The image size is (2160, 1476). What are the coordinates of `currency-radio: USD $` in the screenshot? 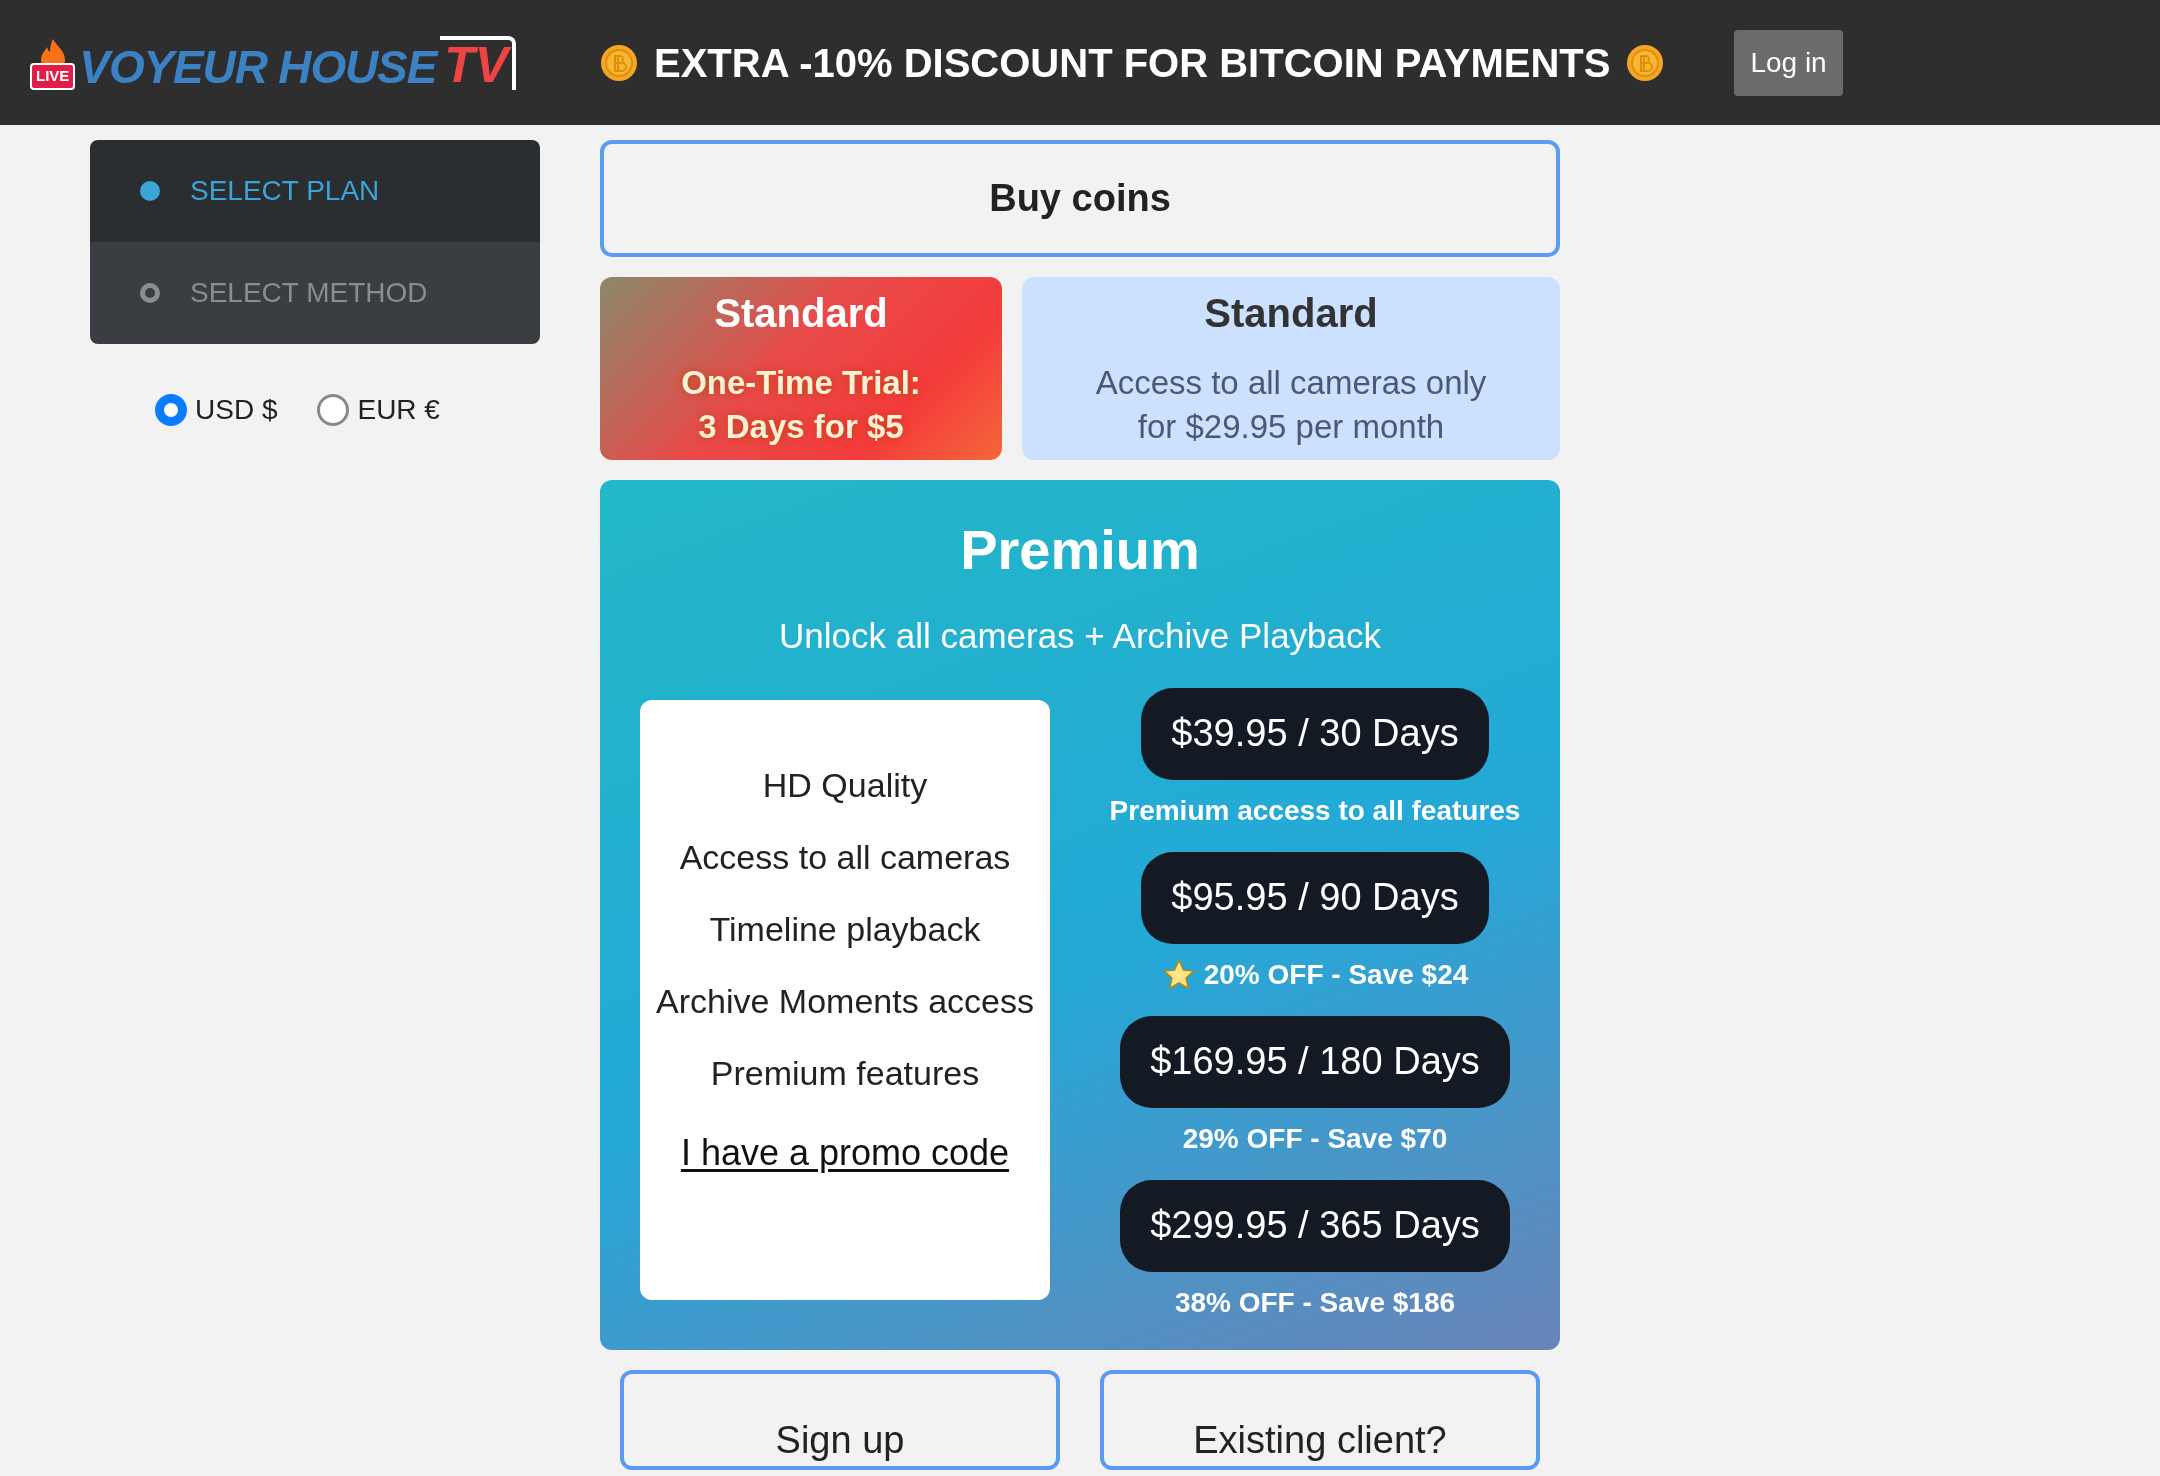 It's located at (216, 410).